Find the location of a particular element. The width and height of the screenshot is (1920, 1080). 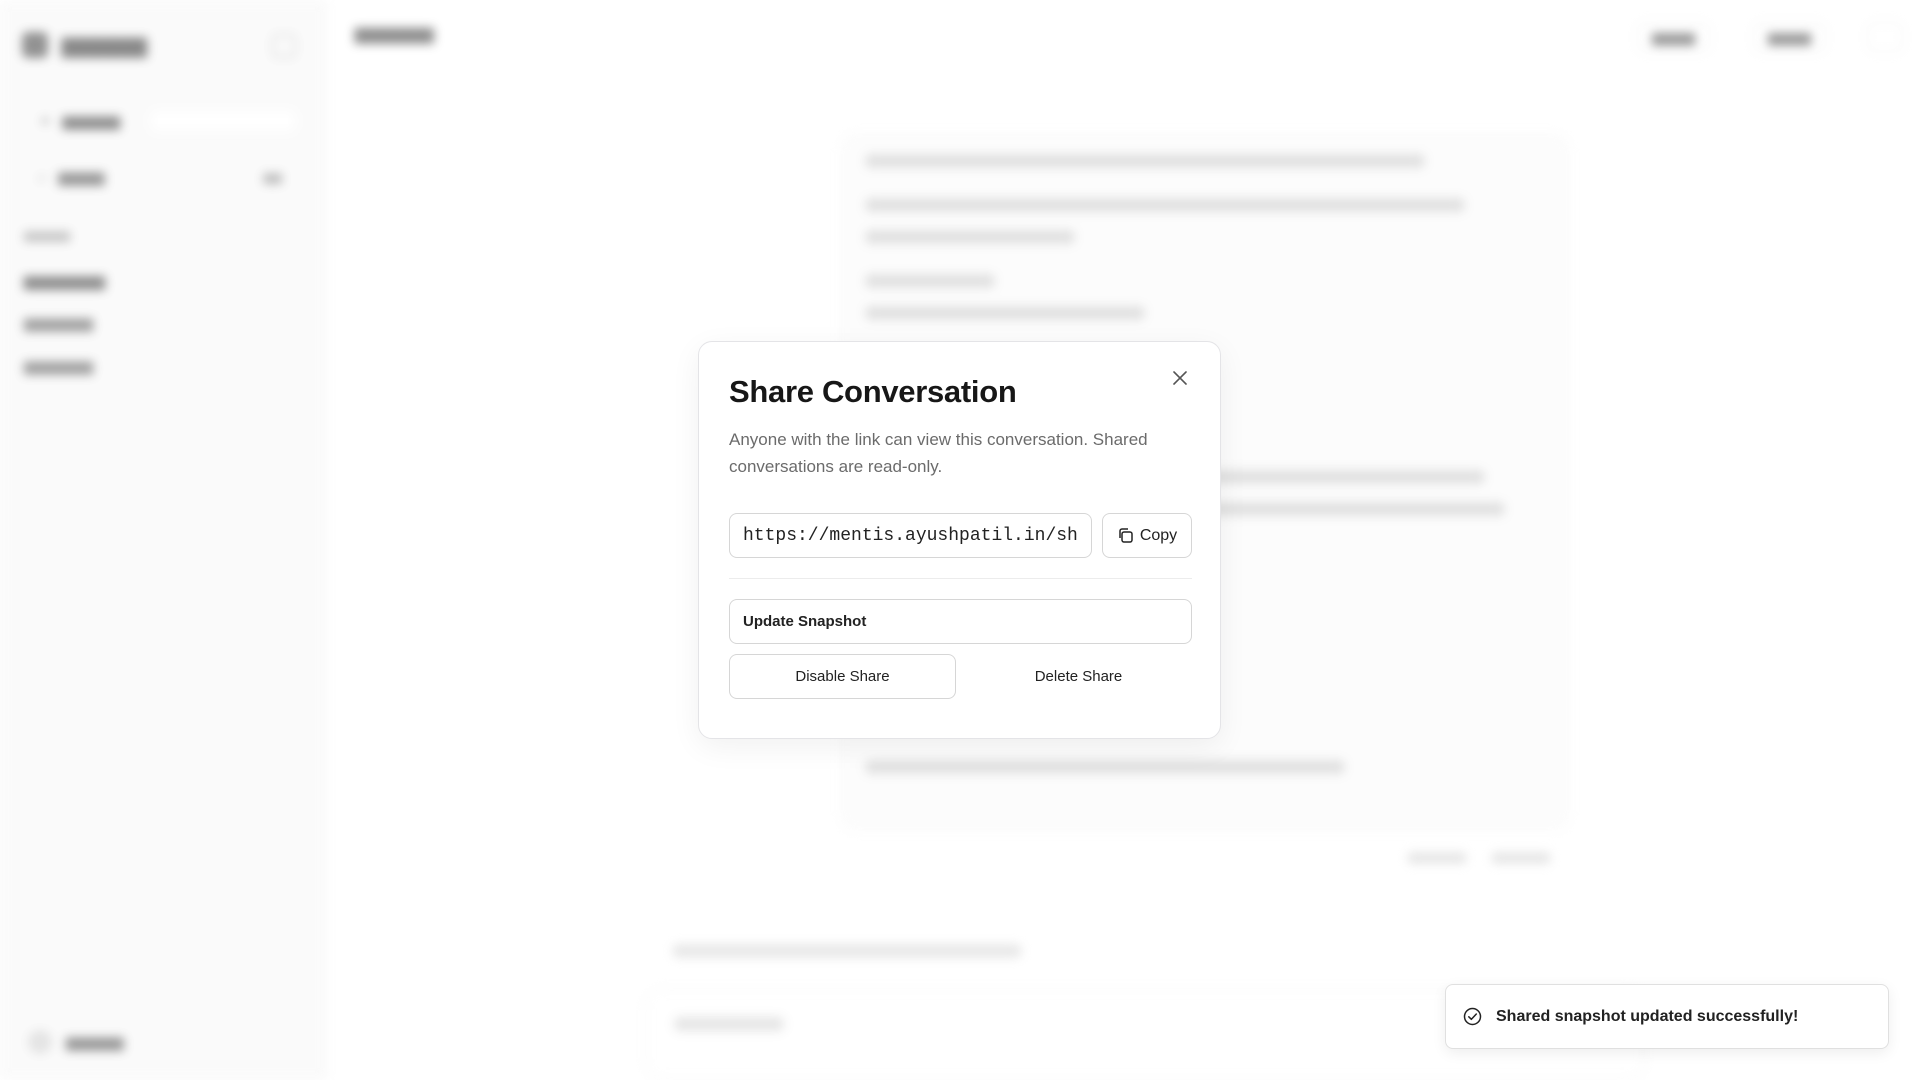

update-snapshot-button: Update Snapshot is located at coordinates (960, 621).